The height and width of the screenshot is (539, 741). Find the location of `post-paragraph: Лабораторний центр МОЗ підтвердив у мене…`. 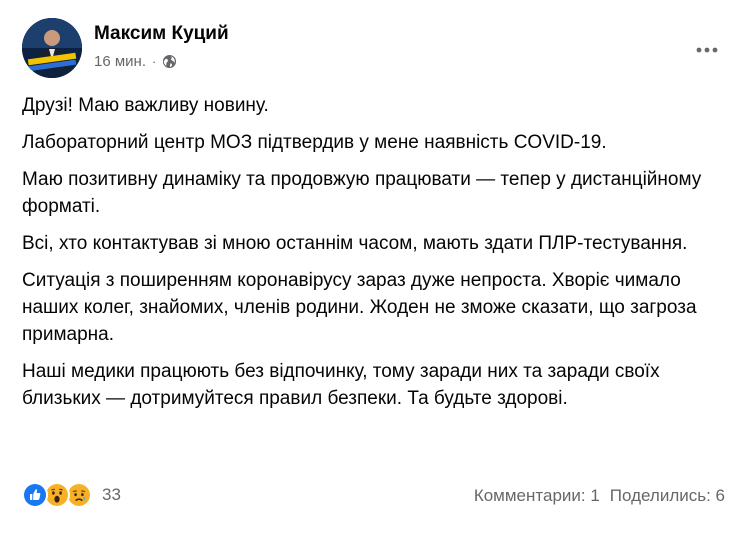

post-paragraph: Лабораторний центр МОЗ підтвердив у мене… is located at coordinates (314, 142).